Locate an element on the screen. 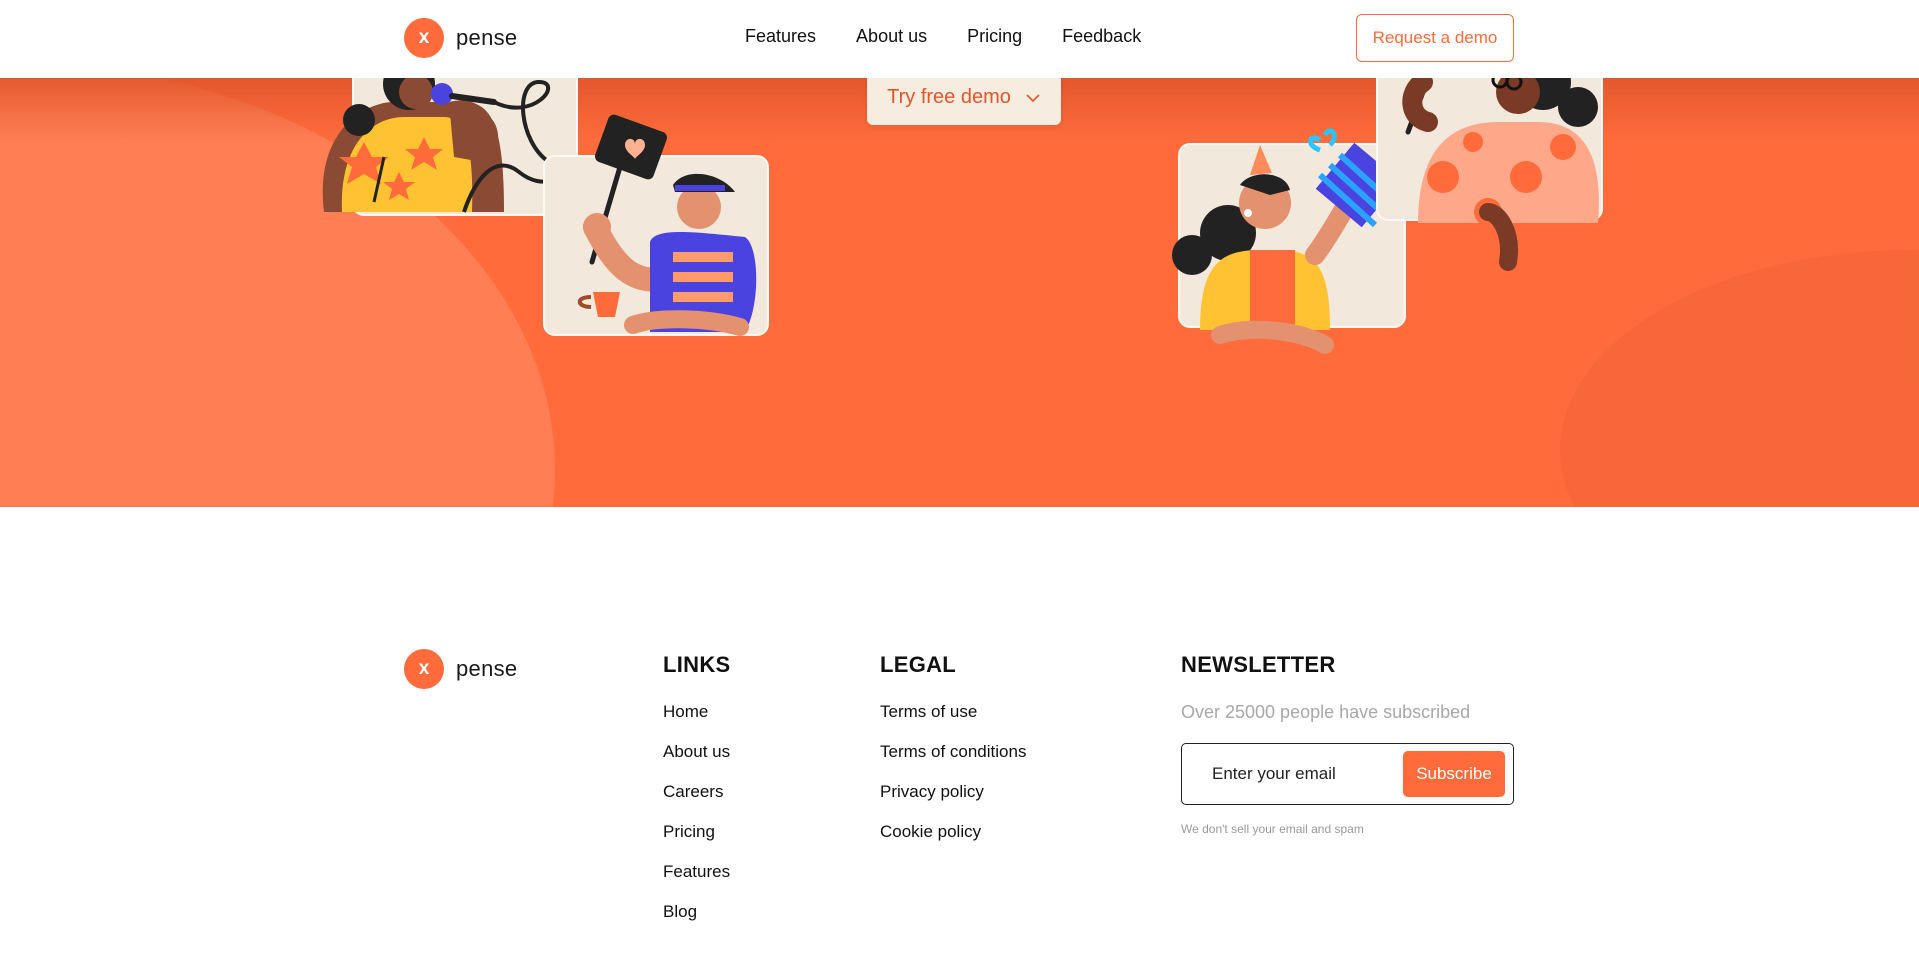 This screenshot has height=960, width=1919. header-logo: x pense is located at coordinates (460, 38).